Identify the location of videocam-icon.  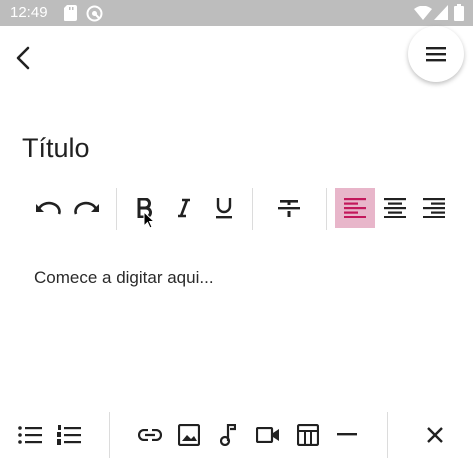
(267, 435).